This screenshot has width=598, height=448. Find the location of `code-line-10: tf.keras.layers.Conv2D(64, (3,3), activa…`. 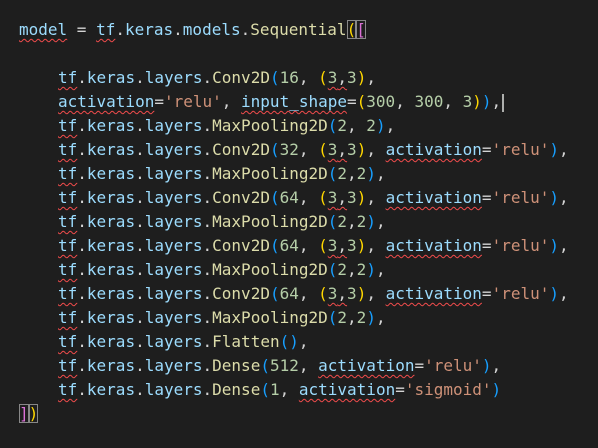

code-line-10: tf.keras.layers.Conv2D(64, (3,3), activa… is located at coordinates (294, 246).